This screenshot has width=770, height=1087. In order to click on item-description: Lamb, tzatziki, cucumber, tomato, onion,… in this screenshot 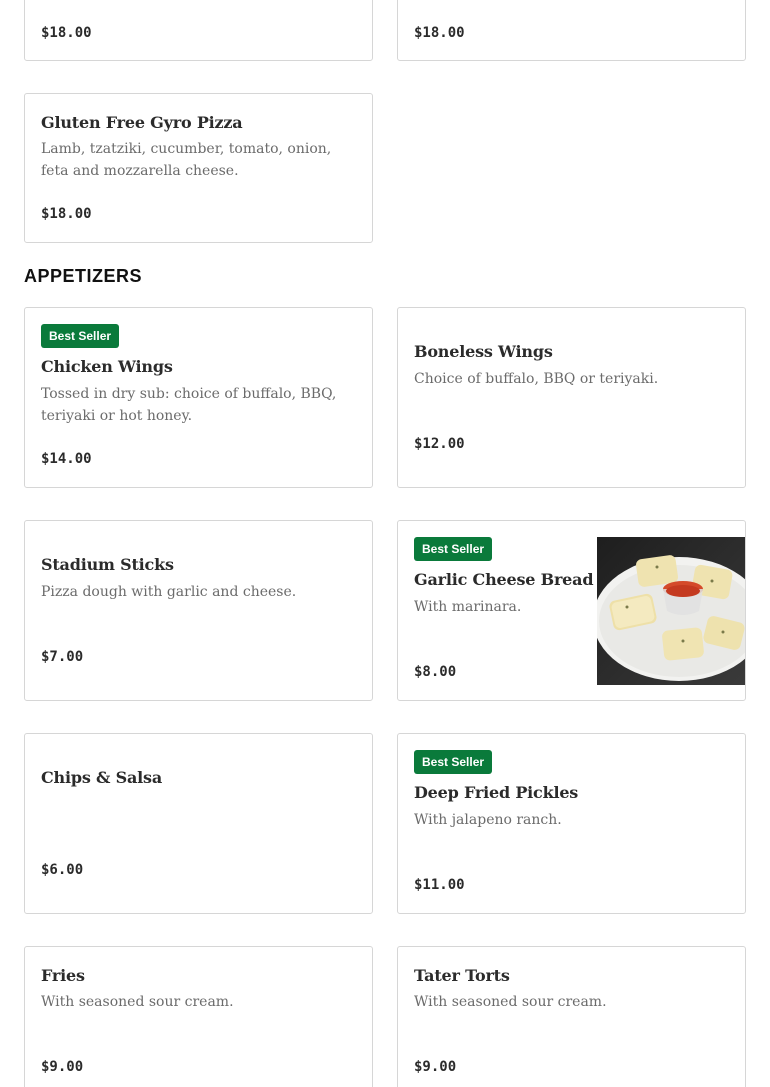, I will do `click(186, 160)`.